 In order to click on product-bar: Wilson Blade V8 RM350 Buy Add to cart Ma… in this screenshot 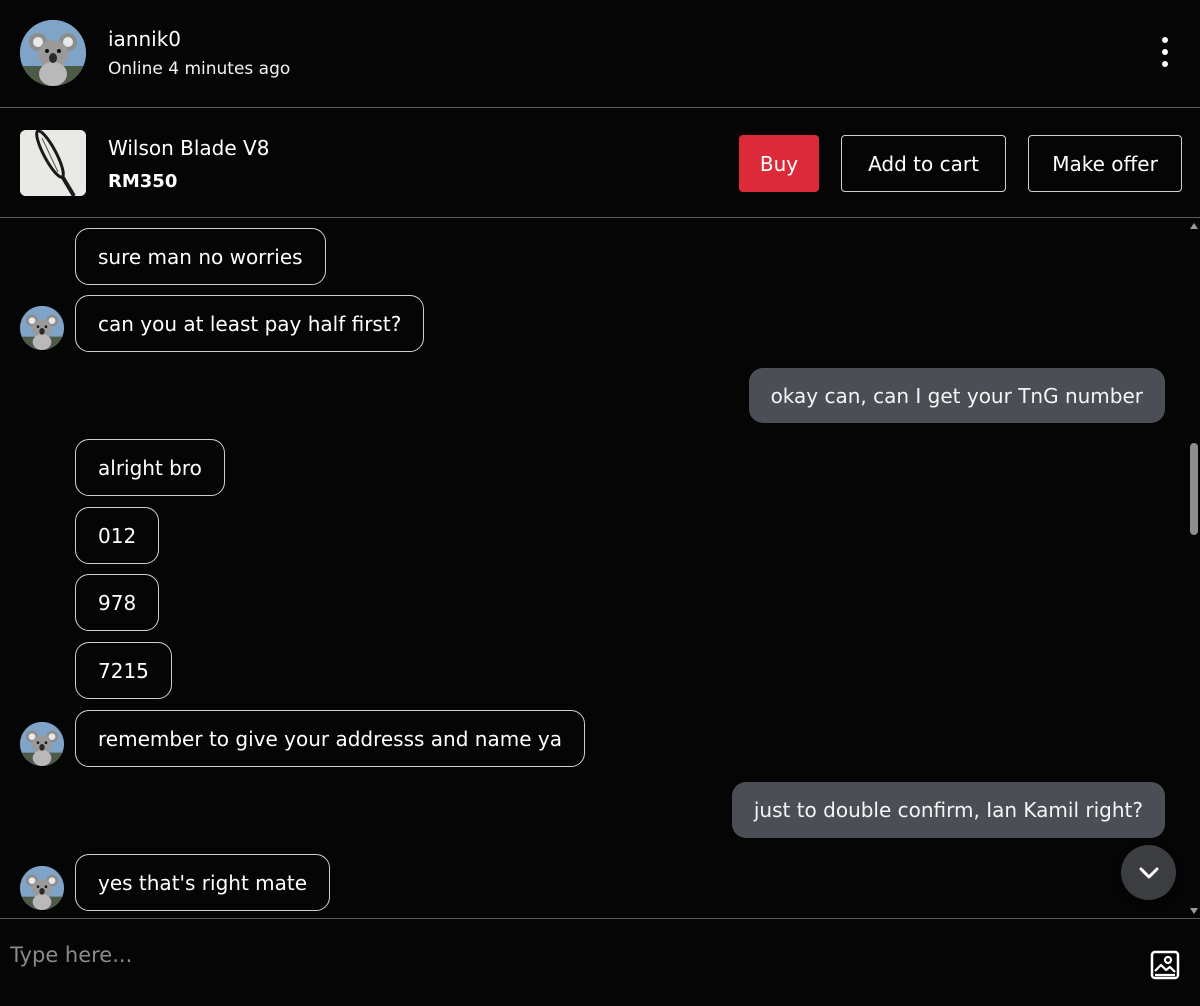, I will do `click(600, 163)`.